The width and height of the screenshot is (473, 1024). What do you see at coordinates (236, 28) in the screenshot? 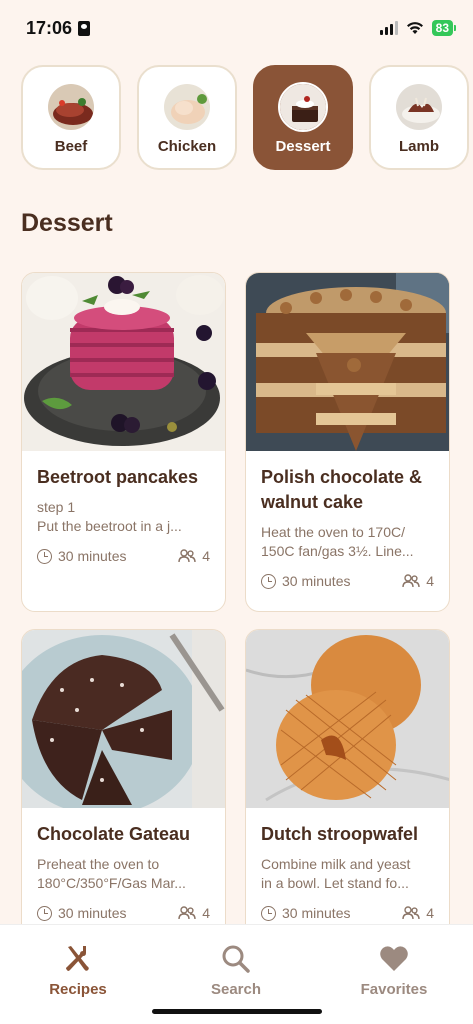
I see `status-bar: 17:06 83` at bounding box center [236, 28].